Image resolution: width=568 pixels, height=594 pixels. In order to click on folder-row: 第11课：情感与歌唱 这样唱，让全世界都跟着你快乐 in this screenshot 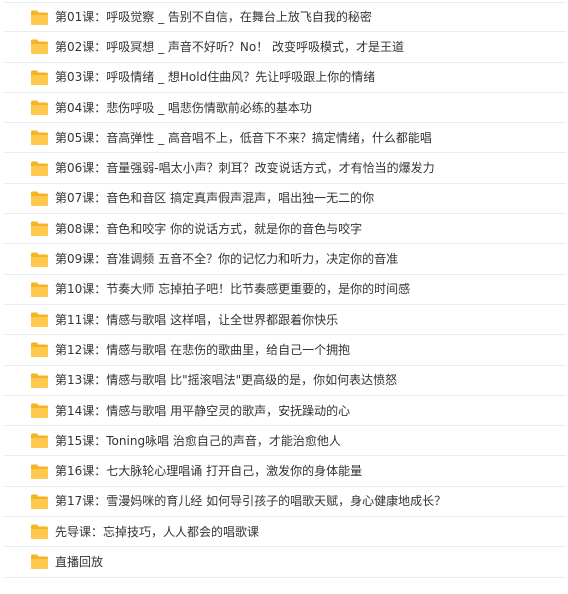, I will do `click(285, 320)`.